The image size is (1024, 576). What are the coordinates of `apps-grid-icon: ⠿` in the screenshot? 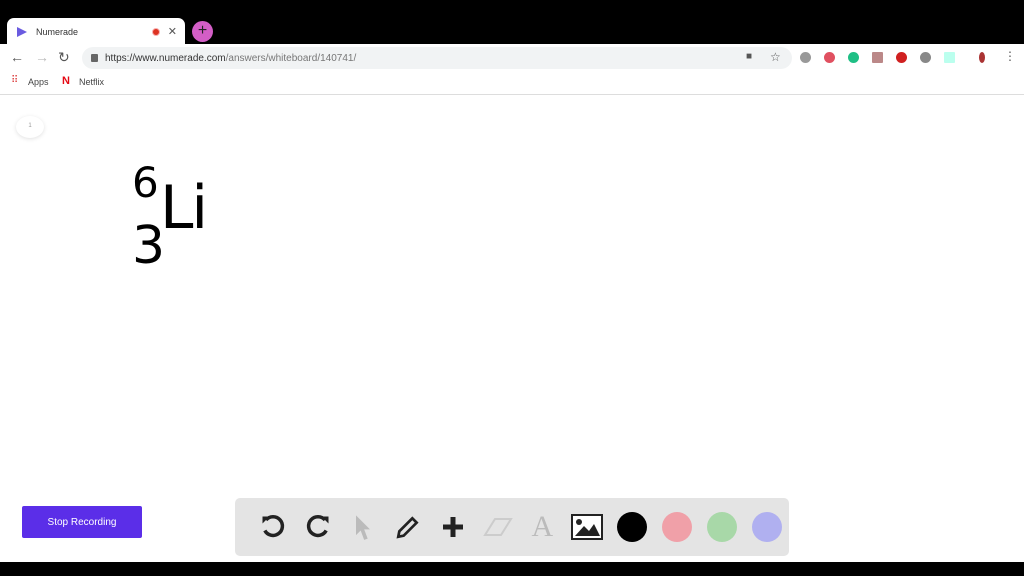 It's located at (15, 80).